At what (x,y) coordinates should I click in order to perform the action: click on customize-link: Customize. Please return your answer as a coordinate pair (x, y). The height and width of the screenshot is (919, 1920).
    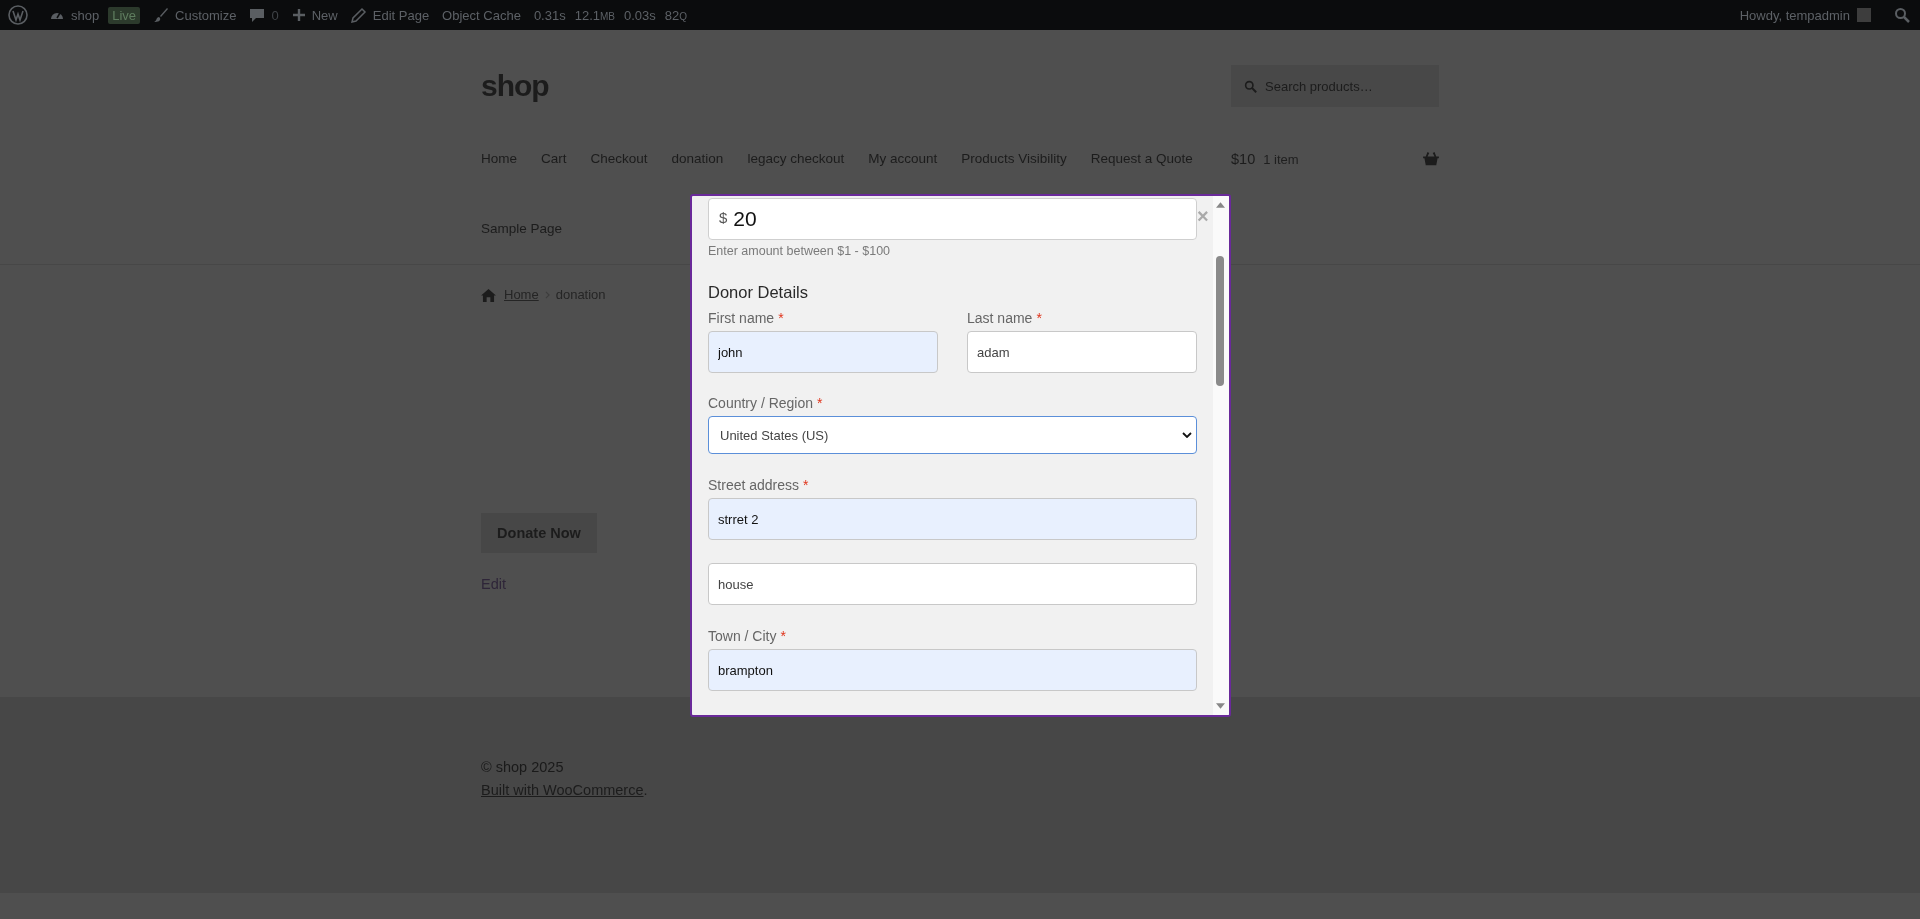
    Looking at the image, I should click on (195, 15).